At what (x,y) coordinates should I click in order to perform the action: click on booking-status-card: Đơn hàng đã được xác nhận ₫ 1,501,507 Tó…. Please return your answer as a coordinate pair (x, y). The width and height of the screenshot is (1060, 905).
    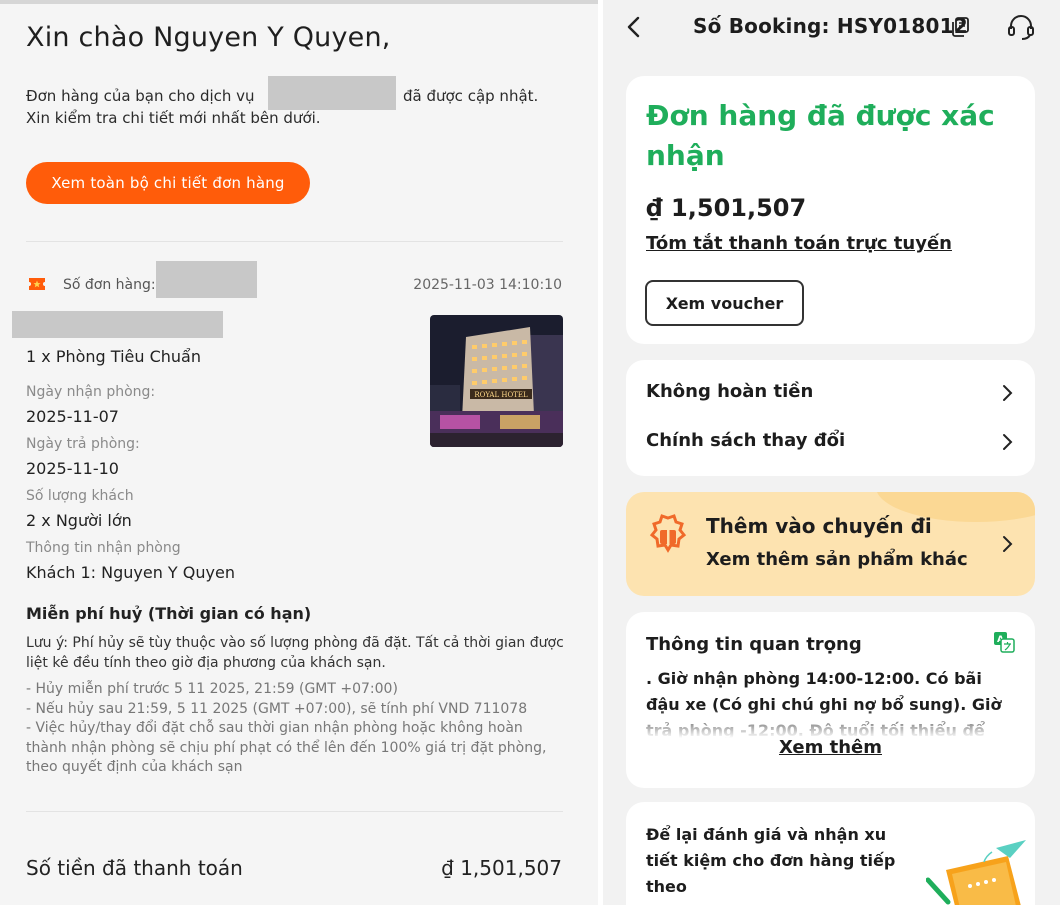
    Looking at the image, I should click on (830, 210).